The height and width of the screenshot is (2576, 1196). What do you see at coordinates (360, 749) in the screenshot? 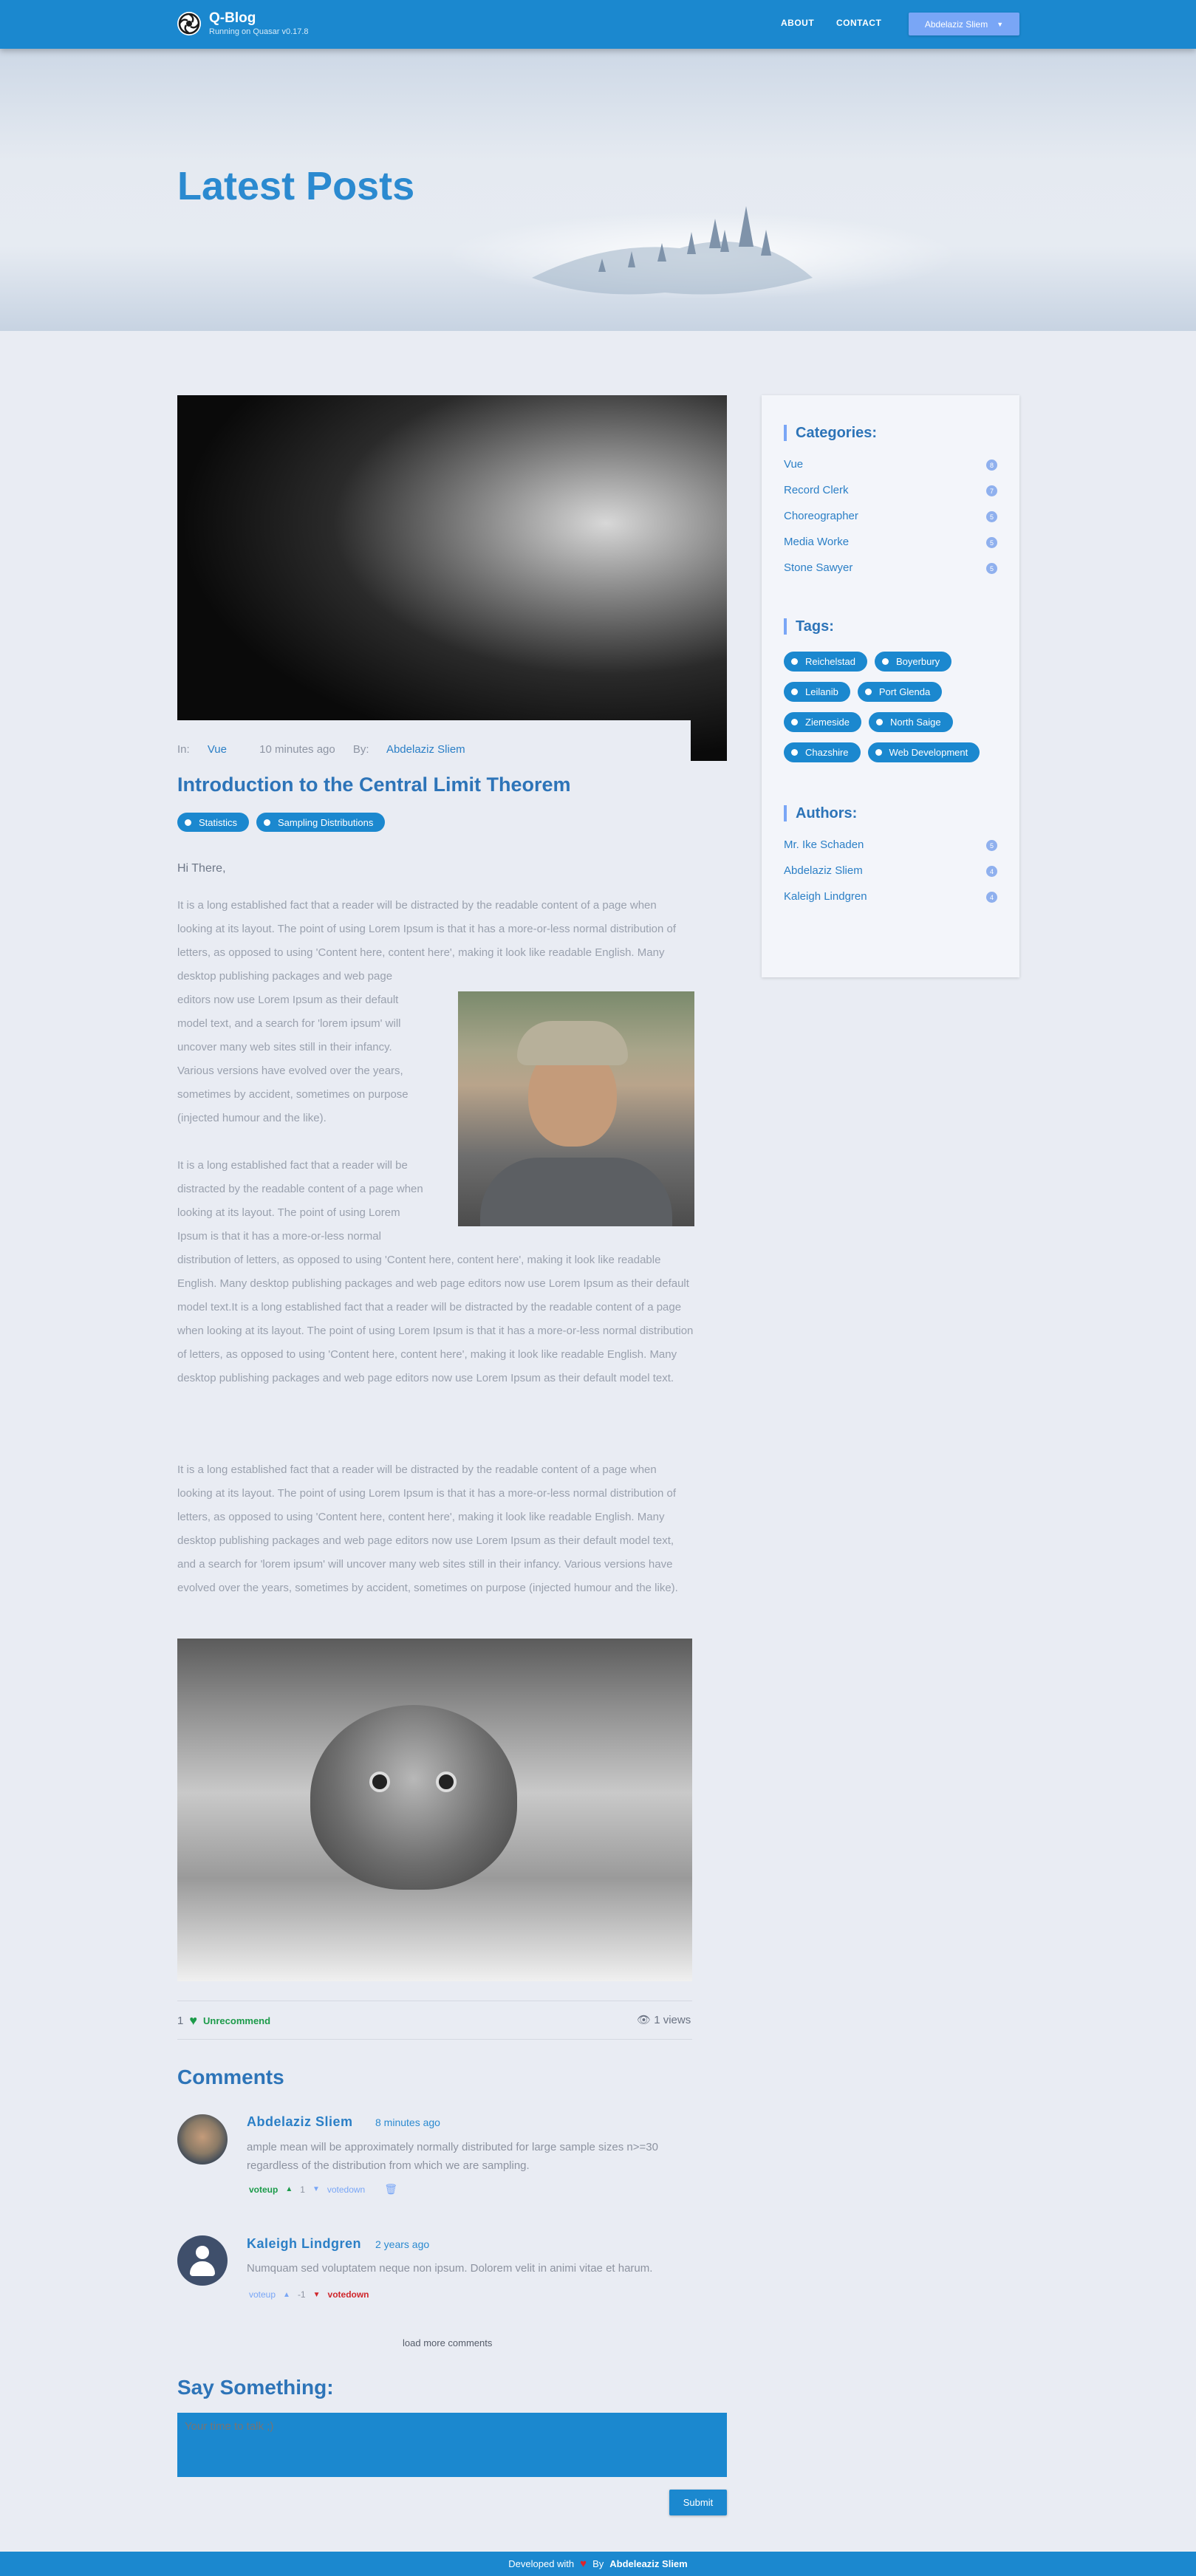
I see `meta-by-label: By:` at bounding box center [360, 749].